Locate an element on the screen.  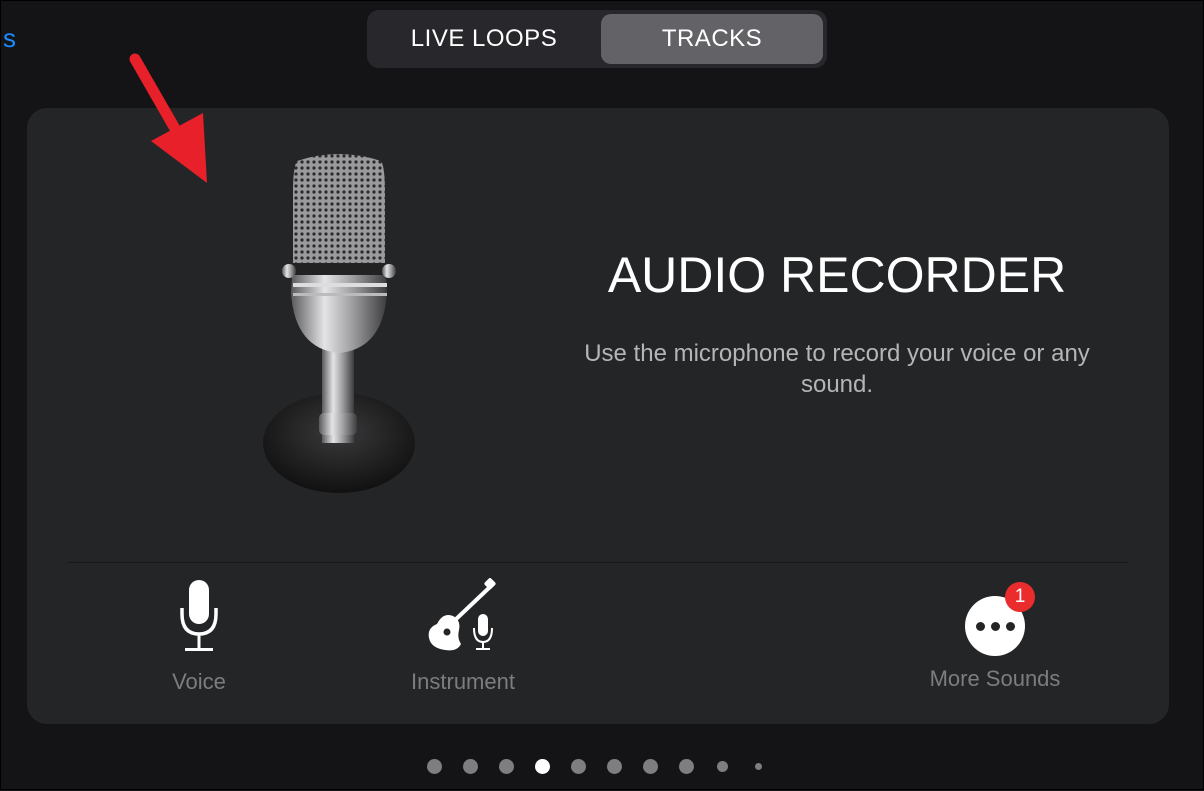
notification-badge: 1 is located at coordinates (1020, 597).